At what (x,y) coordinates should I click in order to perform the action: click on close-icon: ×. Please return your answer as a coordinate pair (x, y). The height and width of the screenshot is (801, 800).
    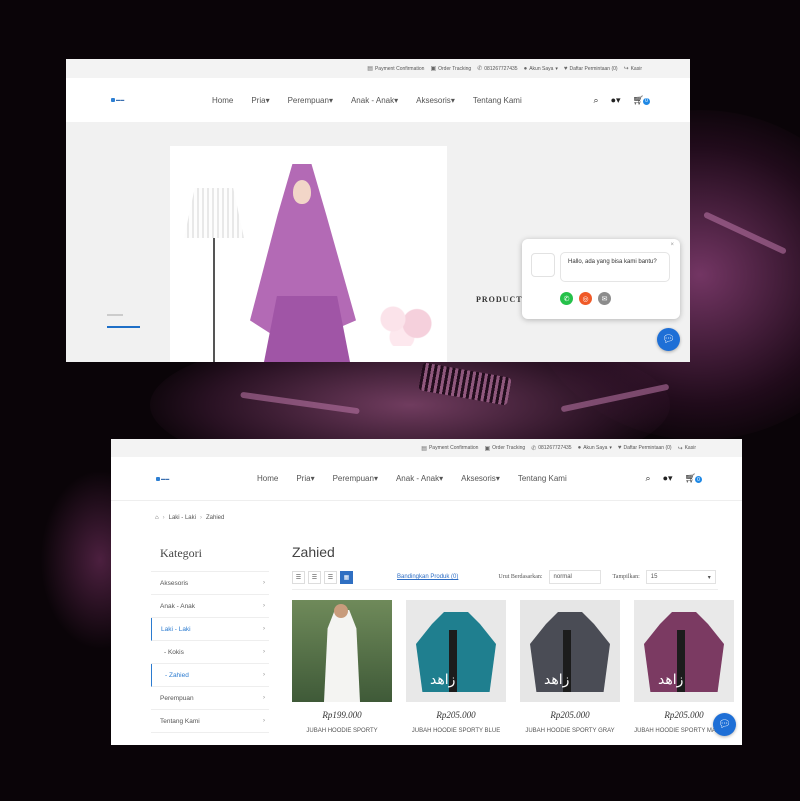
    Looking at the image, I should click on (672, 245).